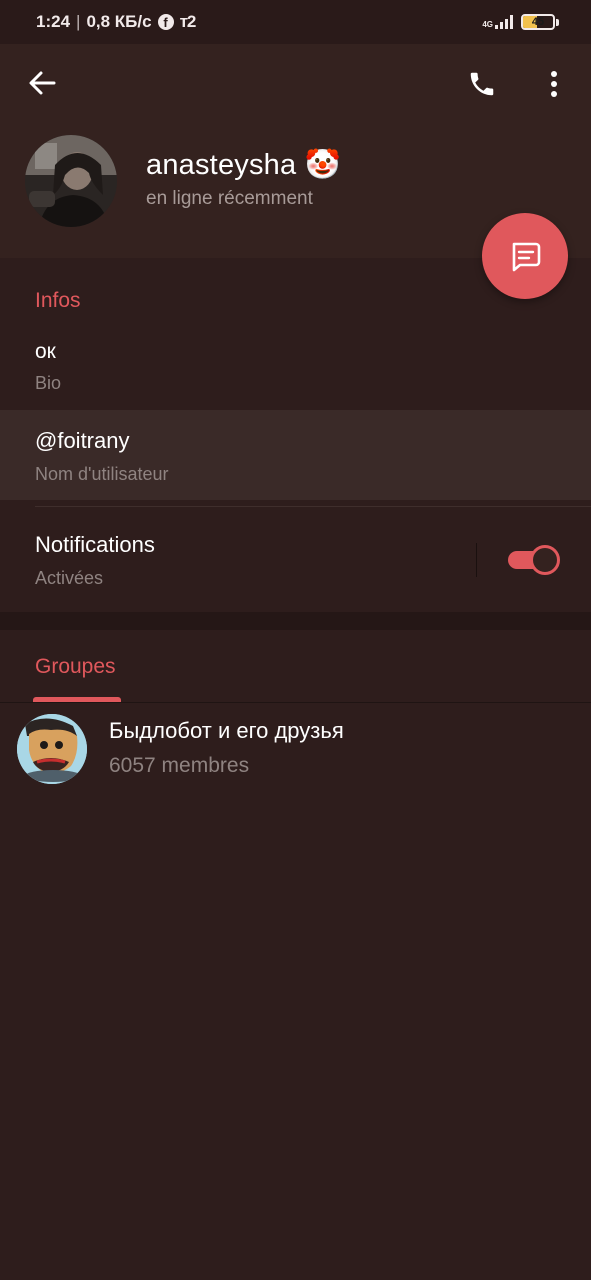 The image size is (591, 1280). I want to click on status-bar: 1:24 | 0,8 КБ/с f т2 4G 45, so click(295, 22).